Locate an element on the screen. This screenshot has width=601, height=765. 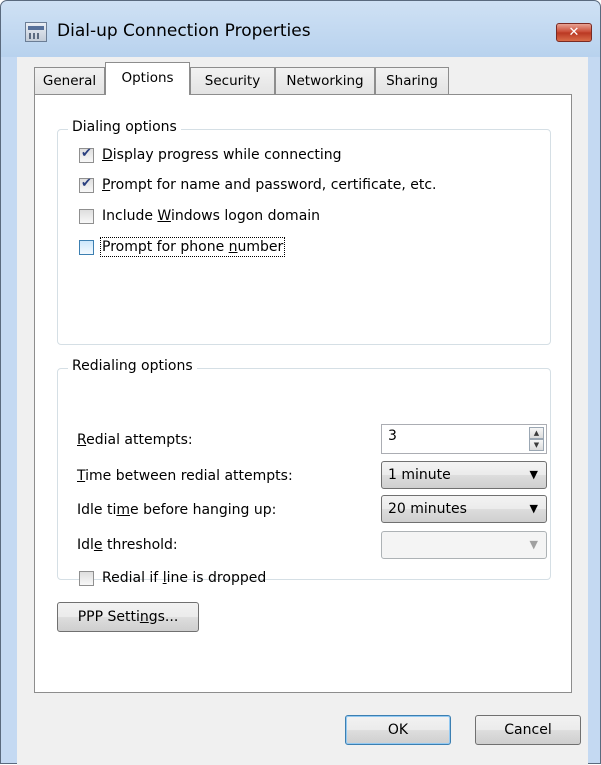
include-windows-logon-option: Include Windows logon domain is located at coordinates (199, 216).